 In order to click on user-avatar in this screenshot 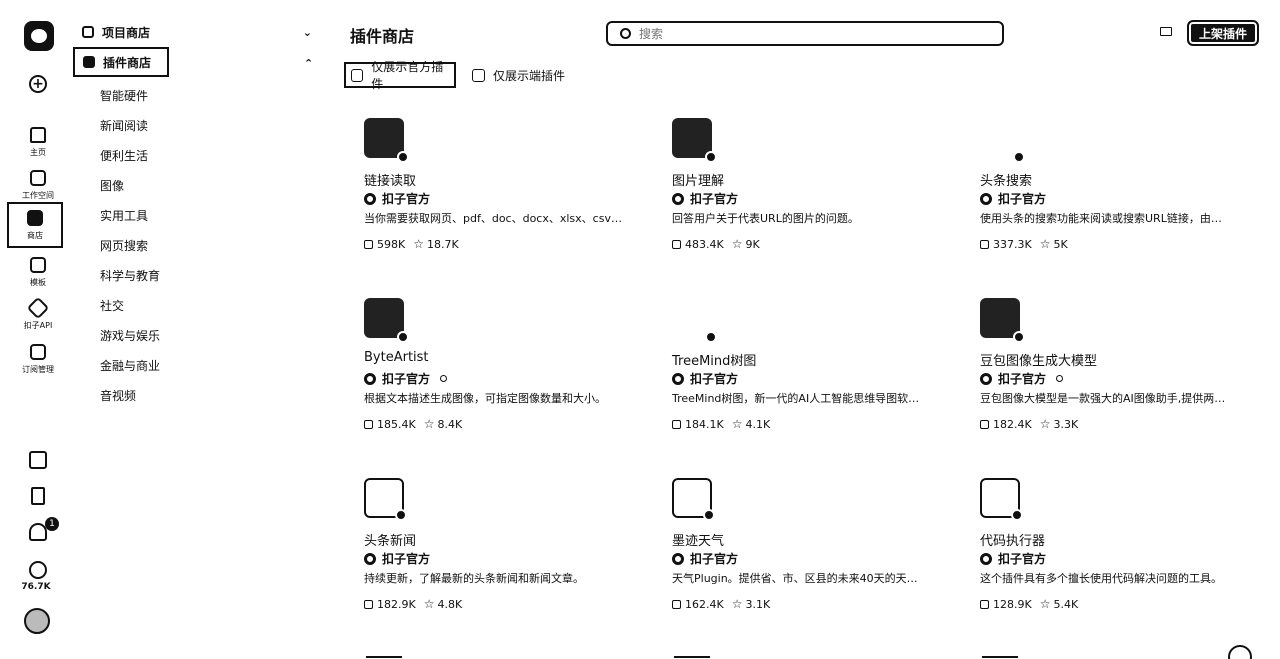, I will do `click(37, 621)`.